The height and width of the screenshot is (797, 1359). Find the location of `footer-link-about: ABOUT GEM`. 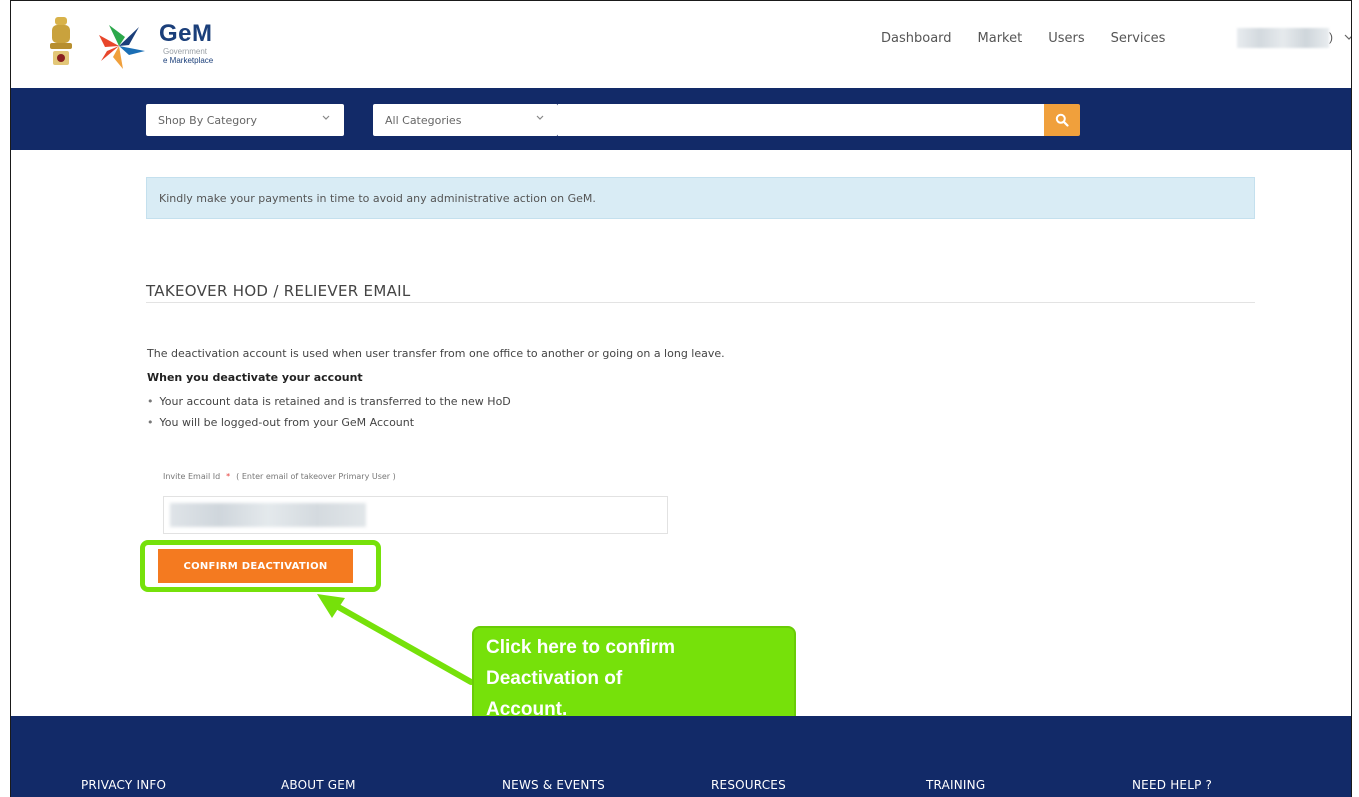

footer-link-about: ABOUT GEM is located at coordinates (318, 785).